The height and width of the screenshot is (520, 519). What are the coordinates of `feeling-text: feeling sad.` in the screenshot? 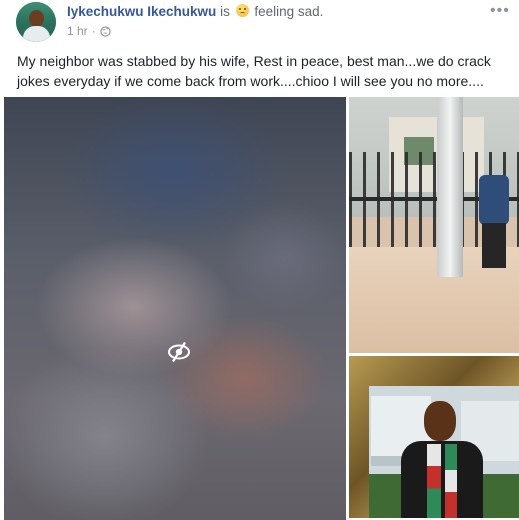 It's located at (289, 11).